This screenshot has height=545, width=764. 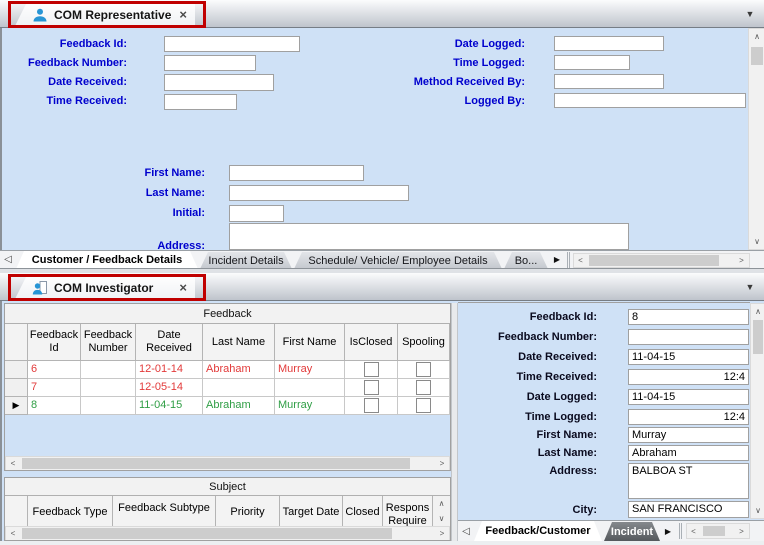 I want to click on grid-cell-date-received: 11-04-15, so click(x=169, y=406).